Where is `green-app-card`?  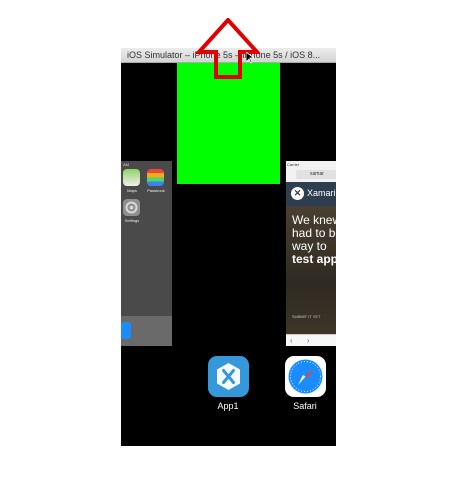 green-app-card is located at coordinates (228, 123).